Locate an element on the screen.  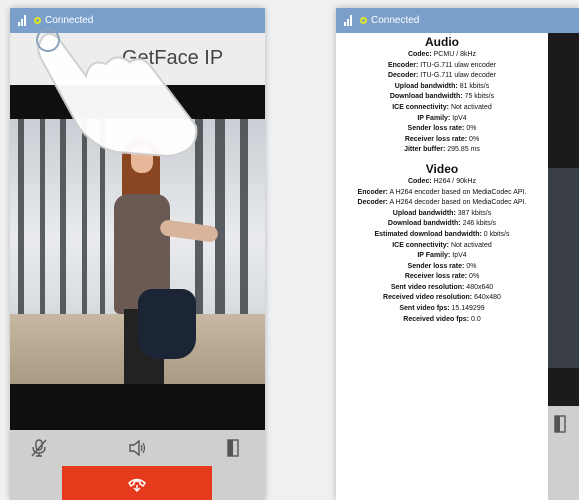
stat-row: Estimated download bandwidth: 0 kbits/s is located at coordinates (442, 234).